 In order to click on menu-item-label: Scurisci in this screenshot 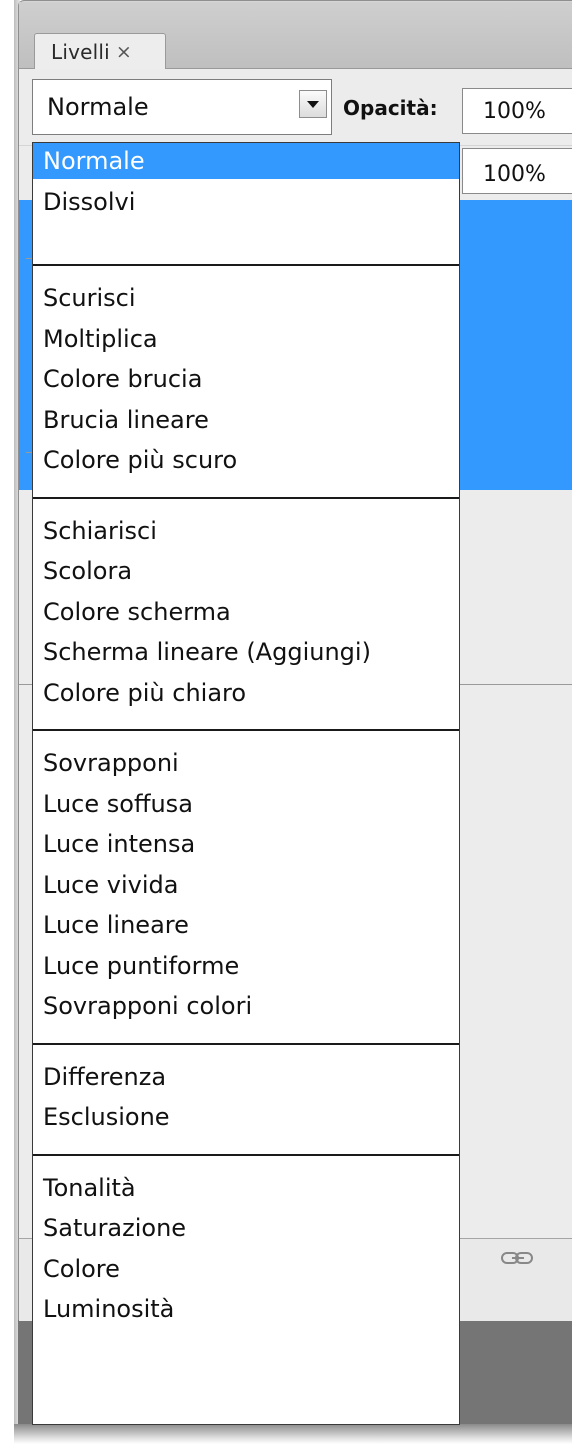, I will do `click(89, 298)`.